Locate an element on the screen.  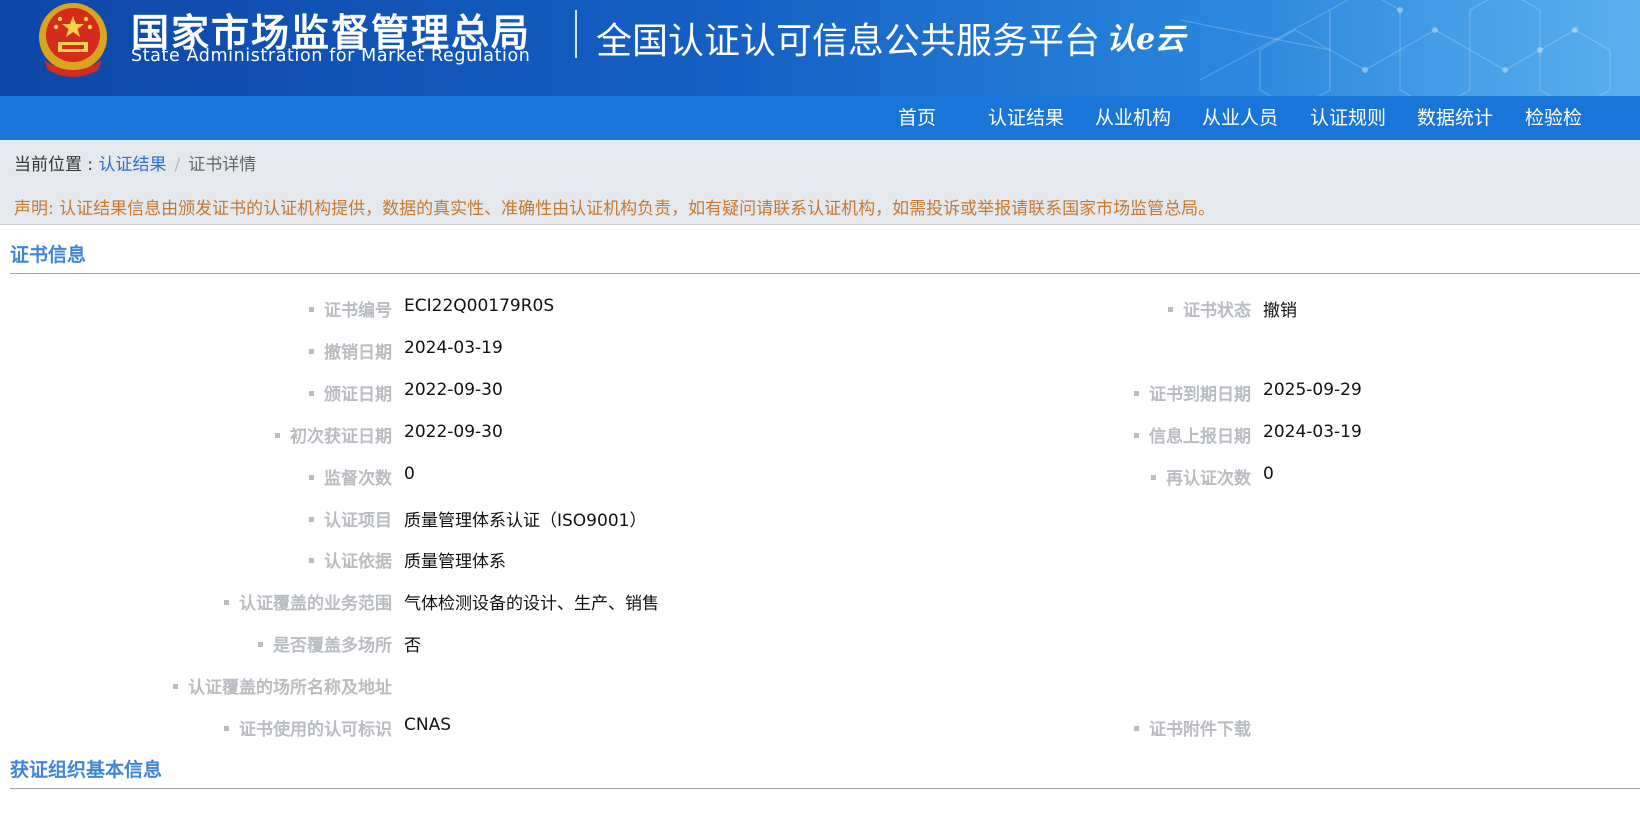
breadcrumb: 当前位置 : 认证结果 / 证书详情 is located at coordinates (135, 162).